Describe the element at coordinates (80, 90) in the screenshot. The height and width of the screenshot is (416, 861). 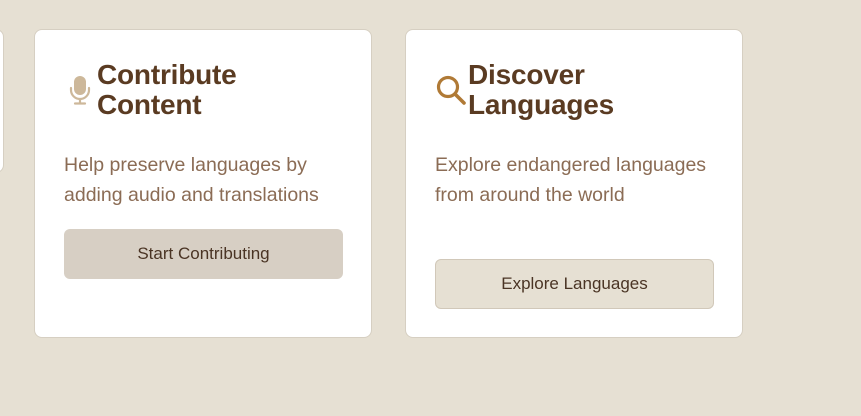
I see `microphone-icon` at that location.